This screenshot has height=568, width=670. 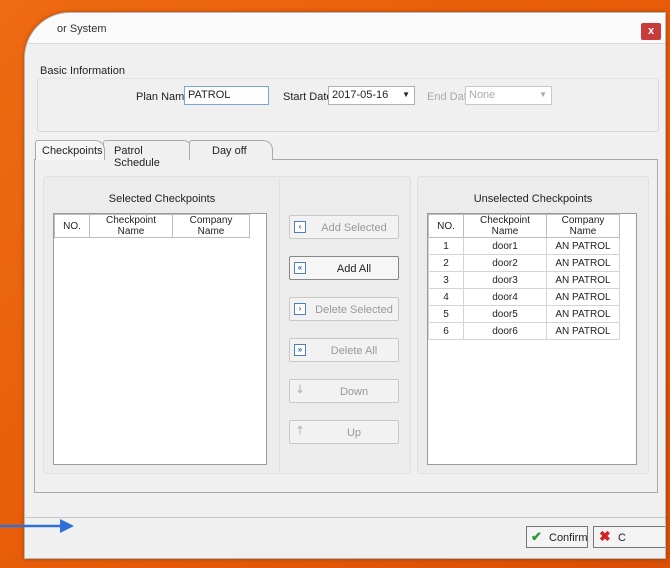 What do you see at coordinates (70, 150) in the screenshot?
I see `tab-checkpoints: Checkpoints` at bounding box center [70, 150].